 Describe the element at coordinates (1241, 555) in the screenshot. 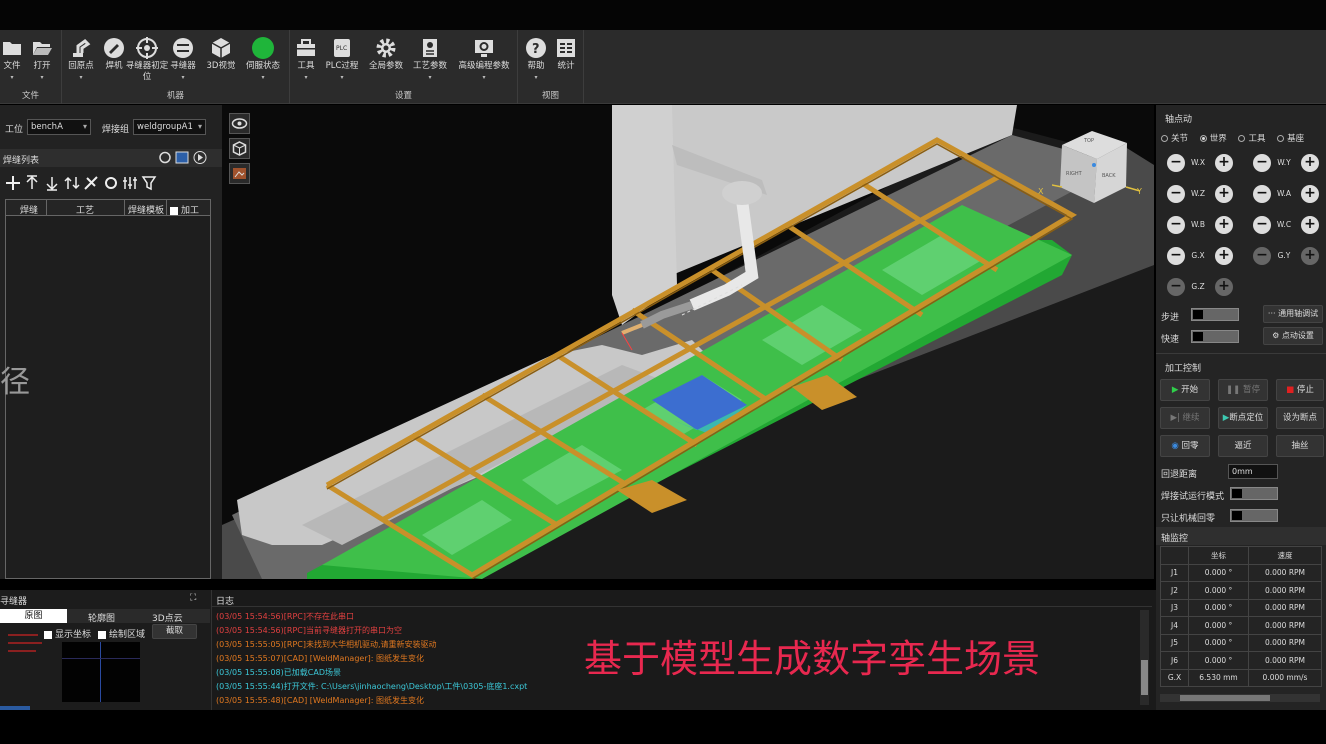

I see `table-header: 坐标 速度` at that location.